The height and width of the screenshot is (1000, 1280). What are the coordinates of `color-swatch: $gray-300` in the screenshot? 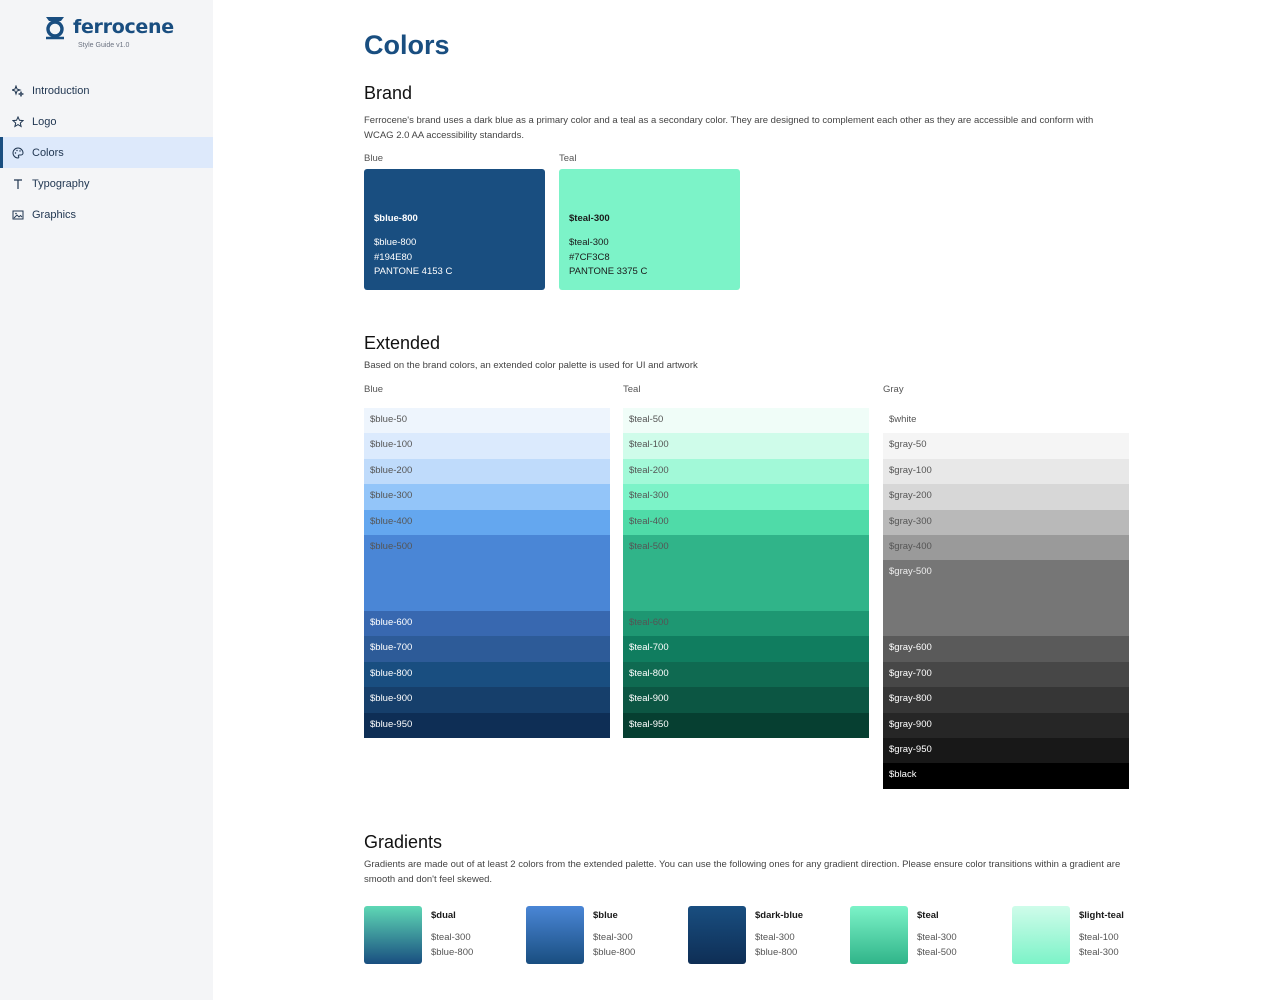 It's located at (1006, 522).